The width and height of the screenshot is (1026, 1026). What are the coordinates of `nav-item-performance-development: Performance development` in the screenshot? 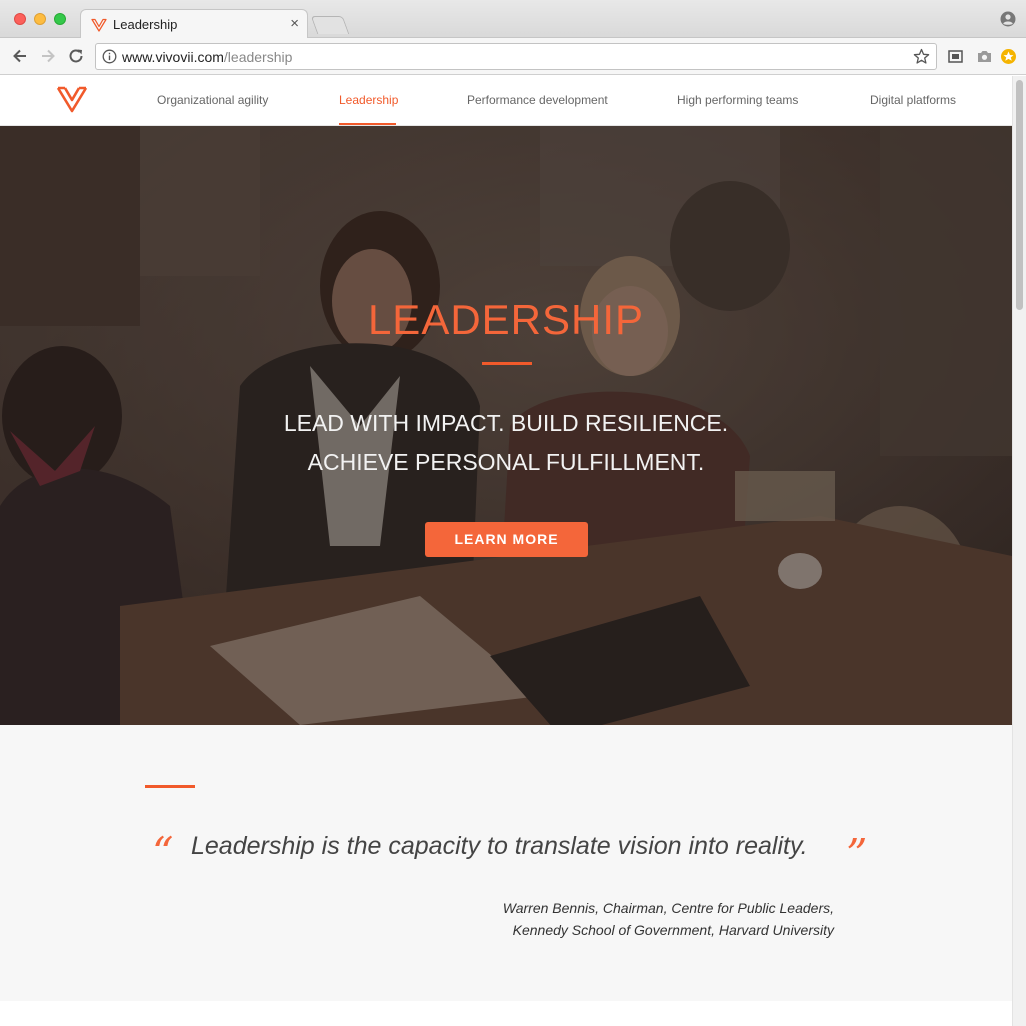 It's located at (537, 100).